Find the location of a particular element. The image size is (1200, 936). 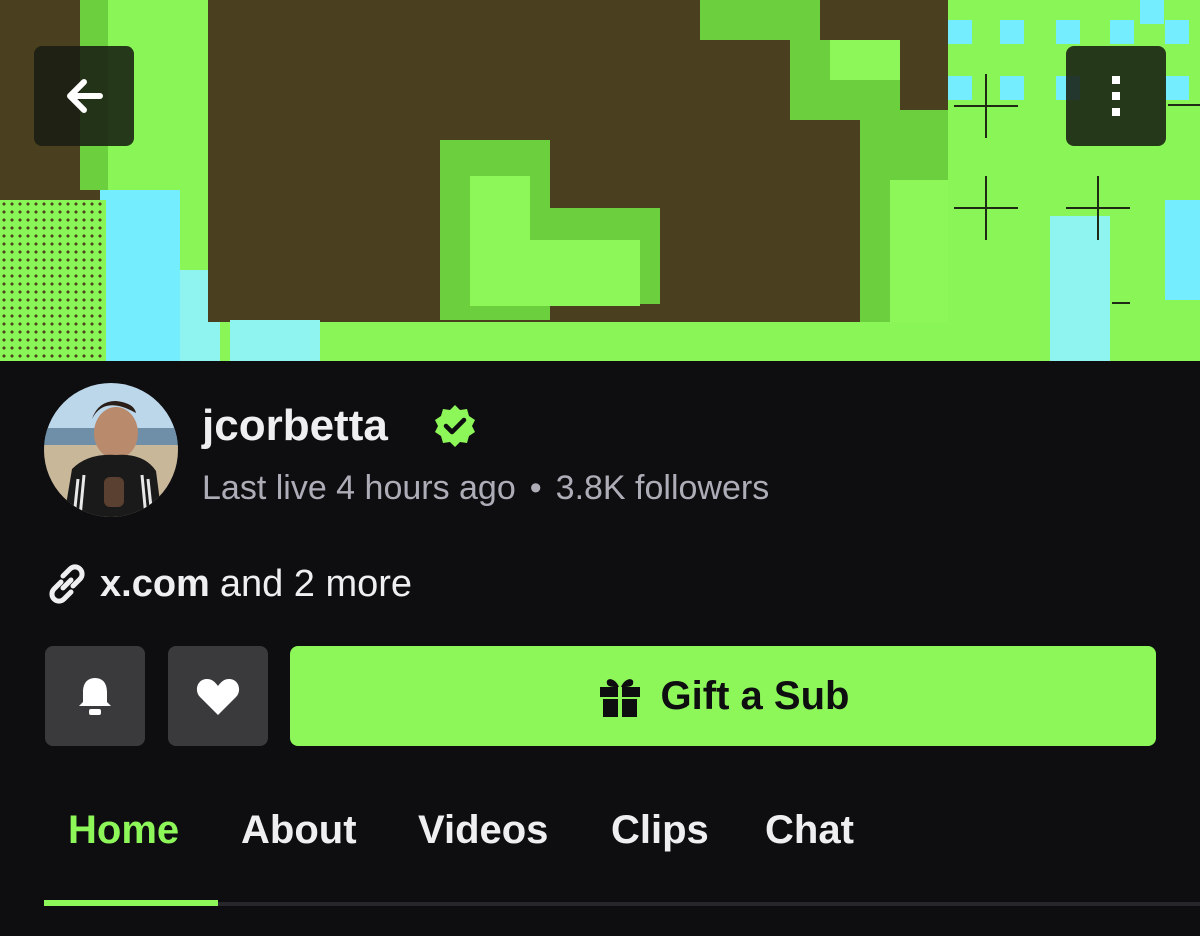

social-links: x.com and 2 more is located at coordinates (228, 584).